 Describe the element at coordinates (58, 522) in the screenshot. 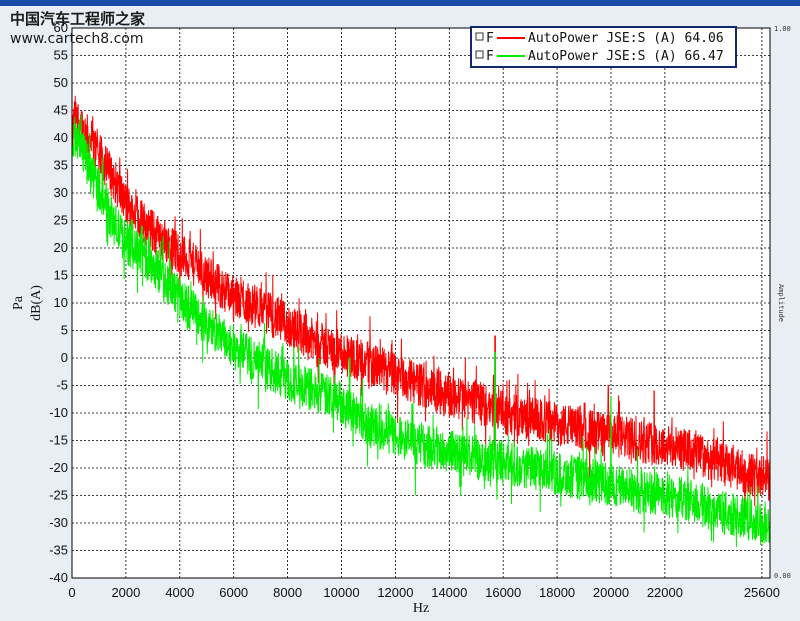

I see `y-tick-label: -30` at that location.